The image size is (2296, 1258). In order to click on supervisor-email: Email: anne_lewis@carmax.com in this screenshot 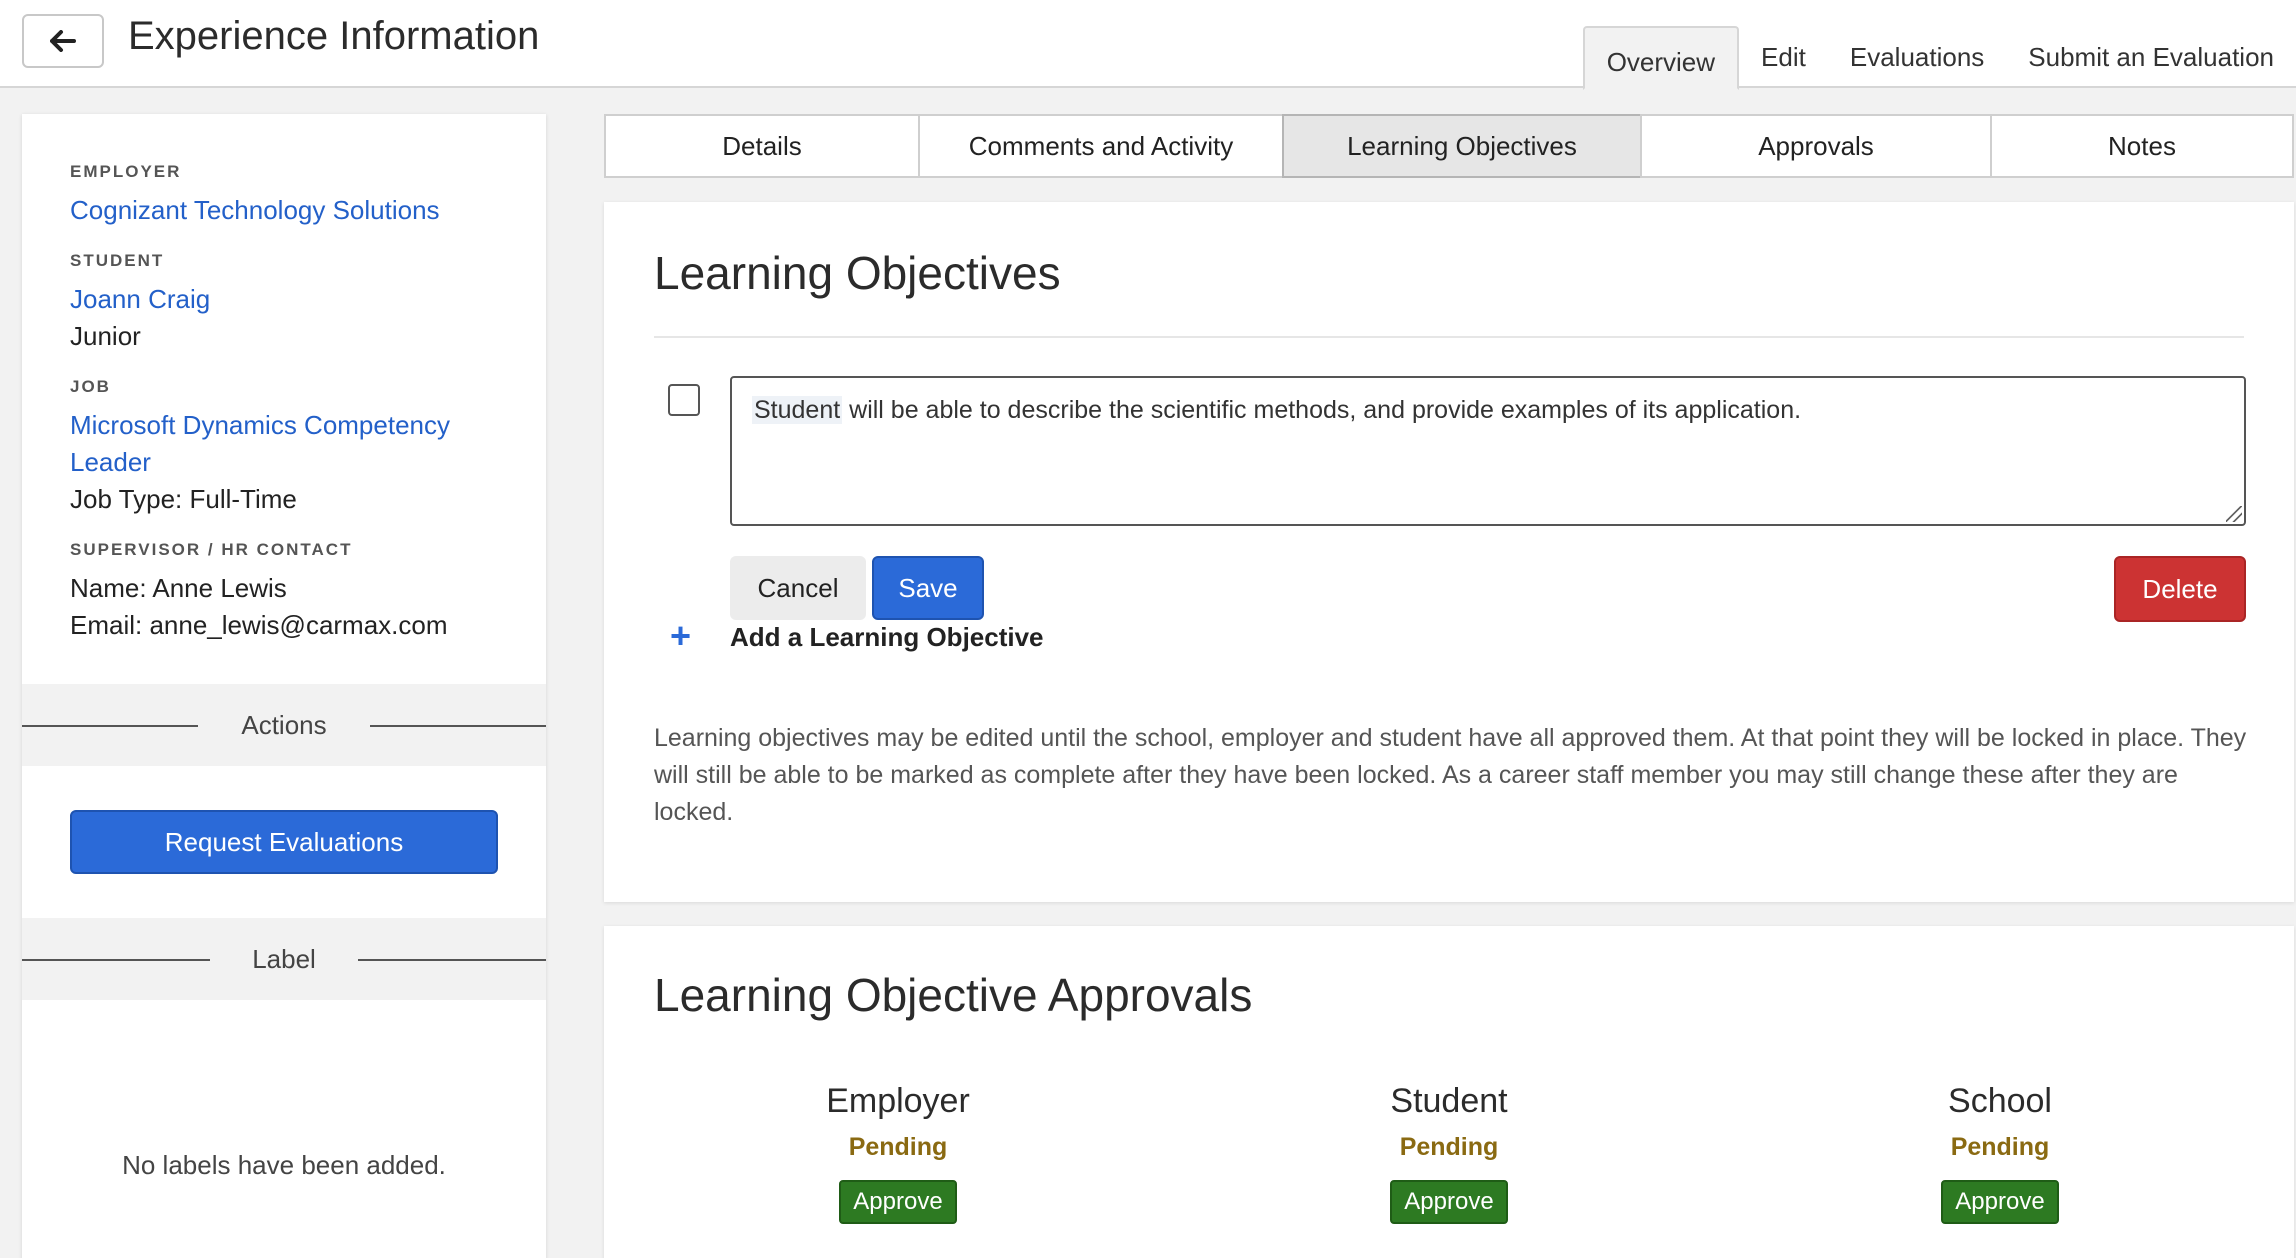, I will do `click(259, 625)`.